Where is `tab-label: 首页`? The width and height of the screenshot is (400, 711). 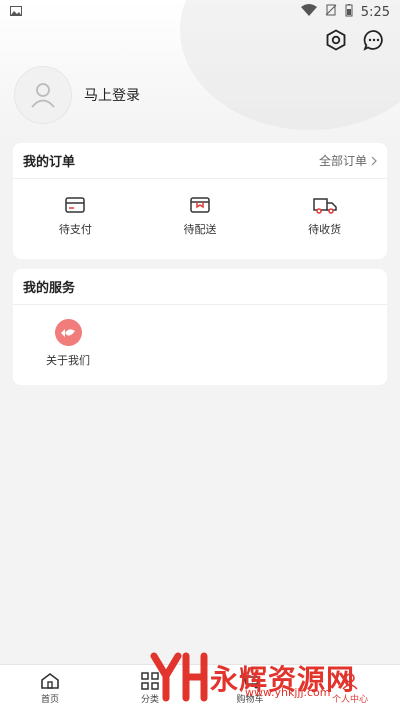
tab-label: 首页 is located at coordinates (49, 699).